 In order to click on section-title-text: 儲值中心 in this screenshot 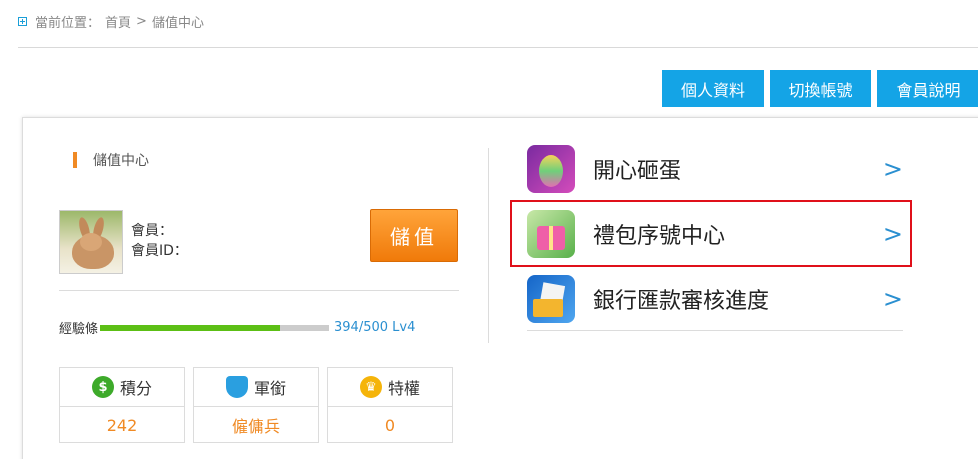, I will do `click(121, 161)`.